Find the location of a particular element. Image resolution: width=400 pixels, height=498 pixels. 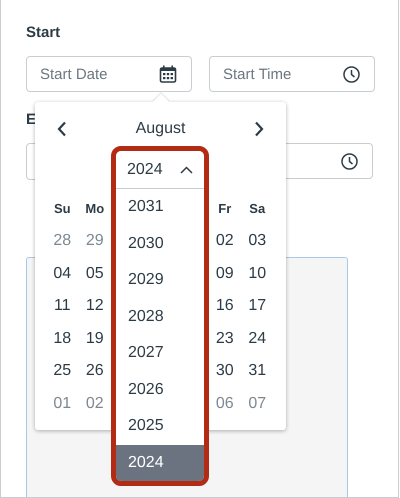

day-cell: 10 is located at coordinates (257, 273).